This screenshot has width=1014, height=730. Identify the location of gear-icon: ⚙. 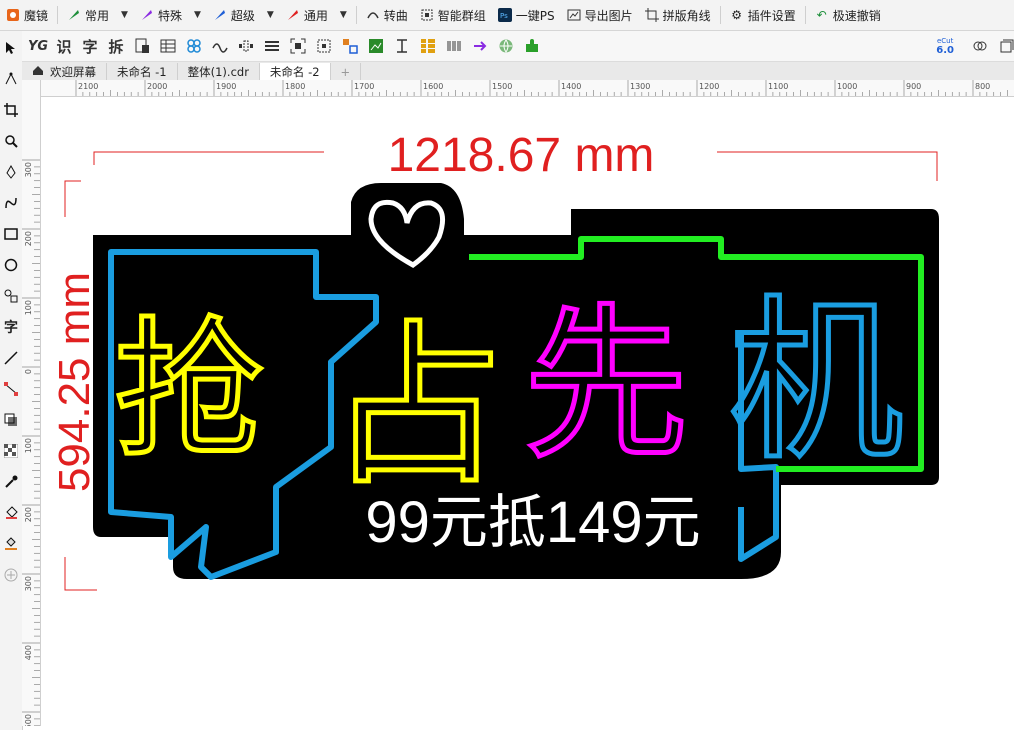
(737, 15).